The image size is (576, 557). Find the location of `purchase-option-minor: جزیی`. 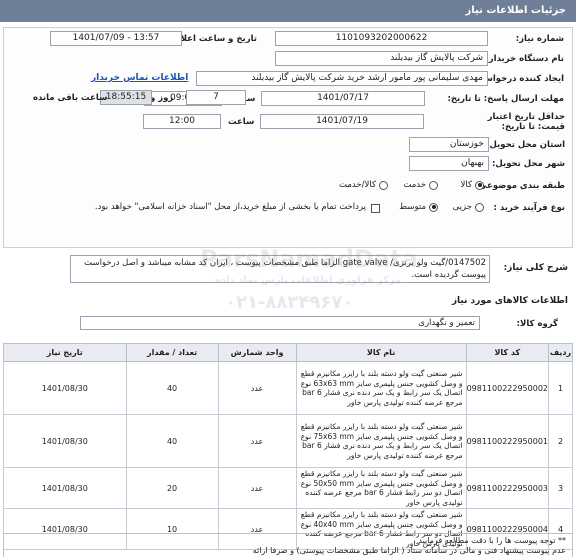

purchase-option-minor: جزیی is located at coordinates (468, 207).